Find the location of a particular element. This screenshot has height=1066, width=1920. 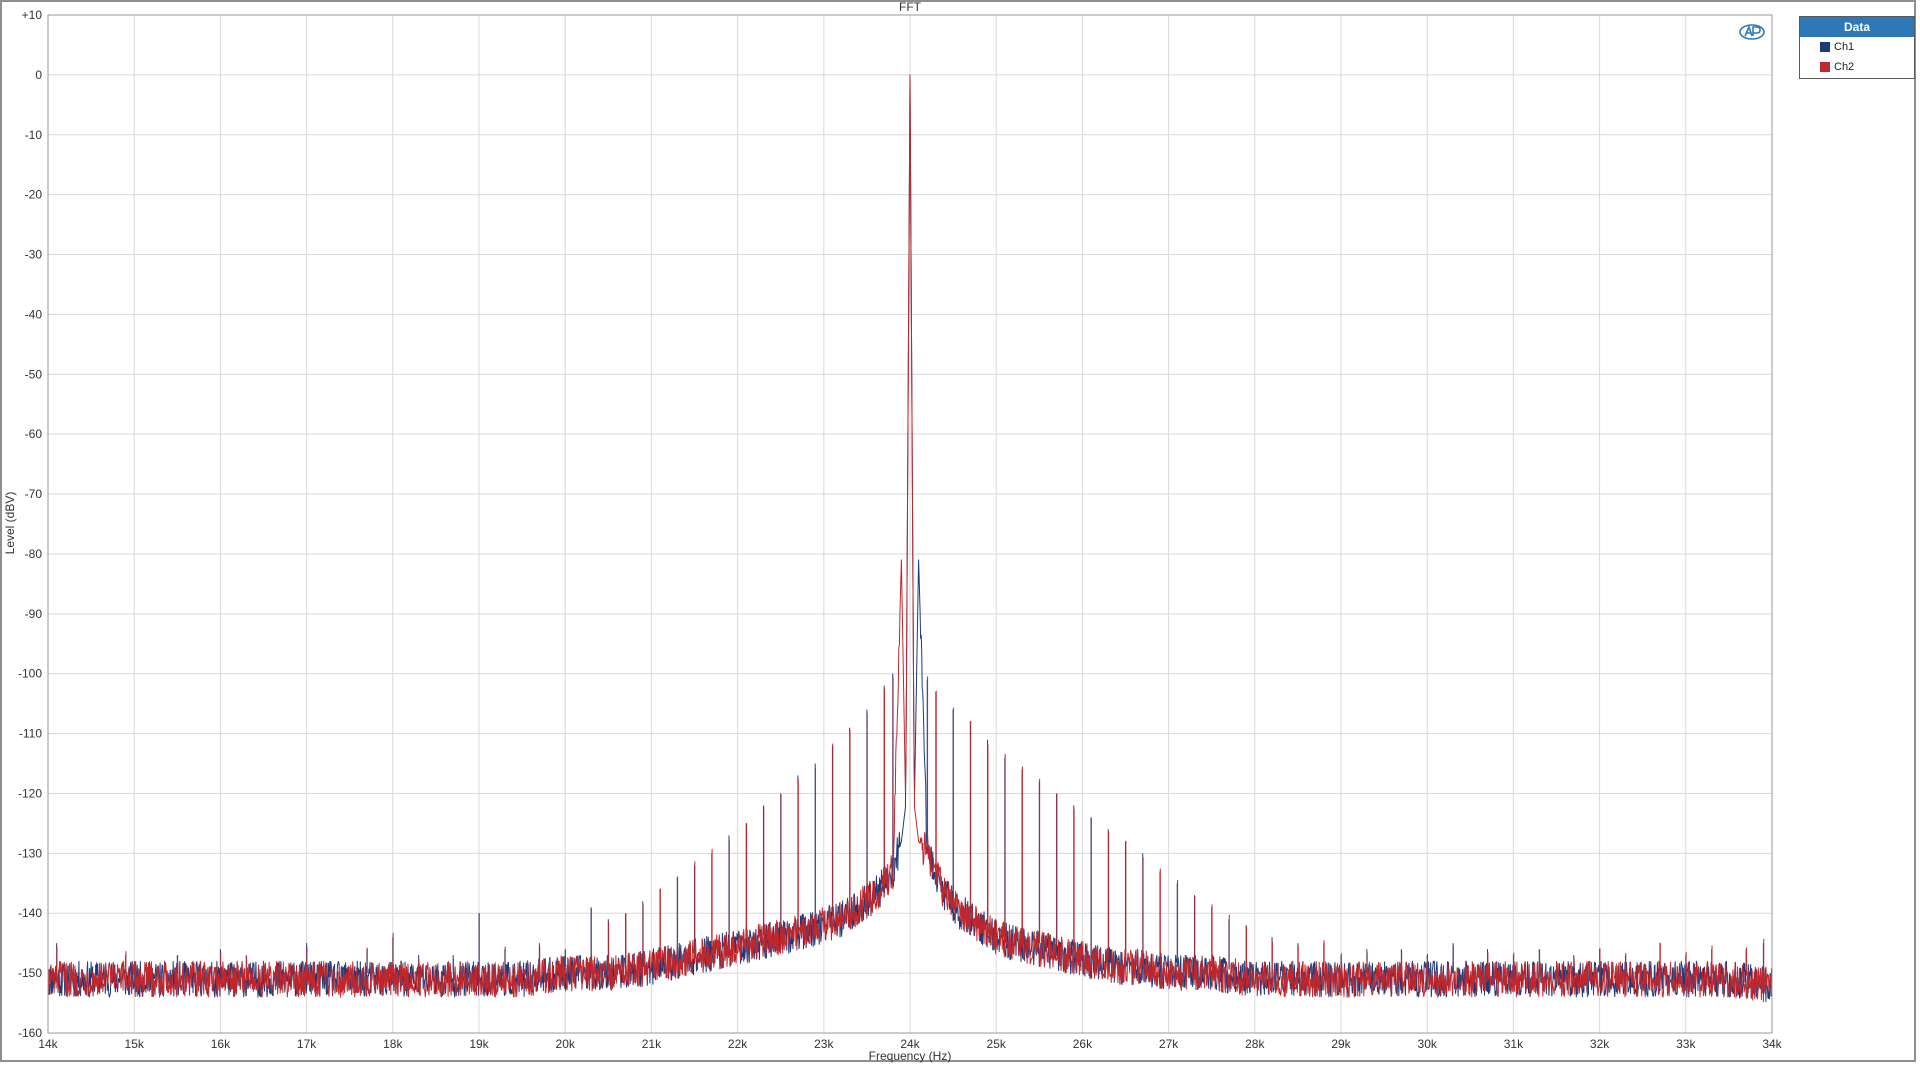

y-tick-label-6: -50 is located at coordinates (34, 374).